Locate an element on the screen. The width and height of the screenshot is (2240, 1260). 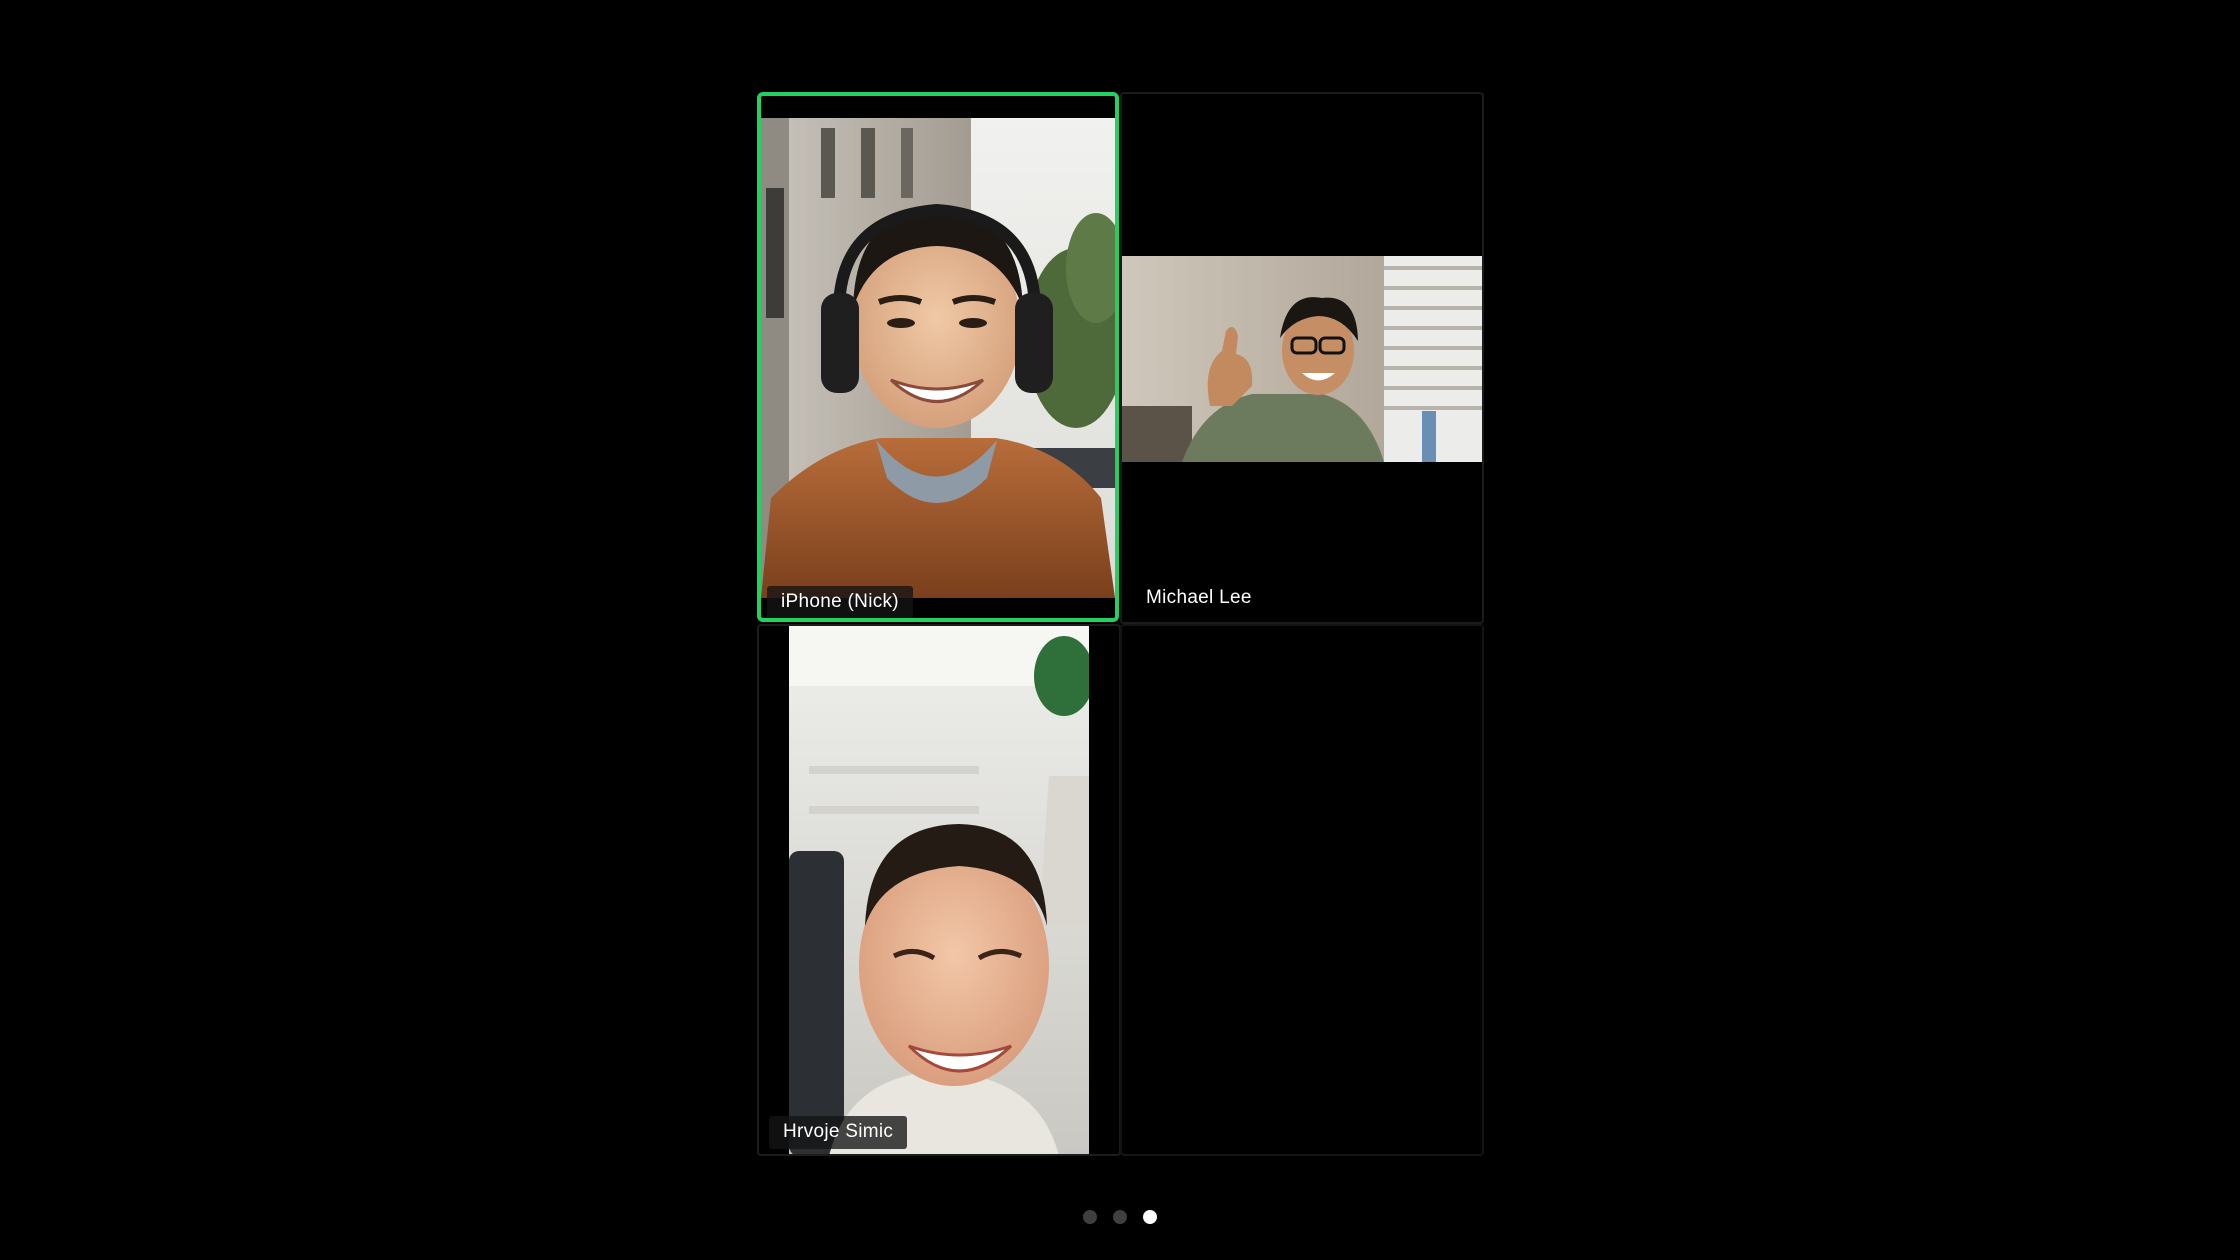
participant-tile-iphone-nick: iPhone (Nick) is located at coordinates (938, 357).